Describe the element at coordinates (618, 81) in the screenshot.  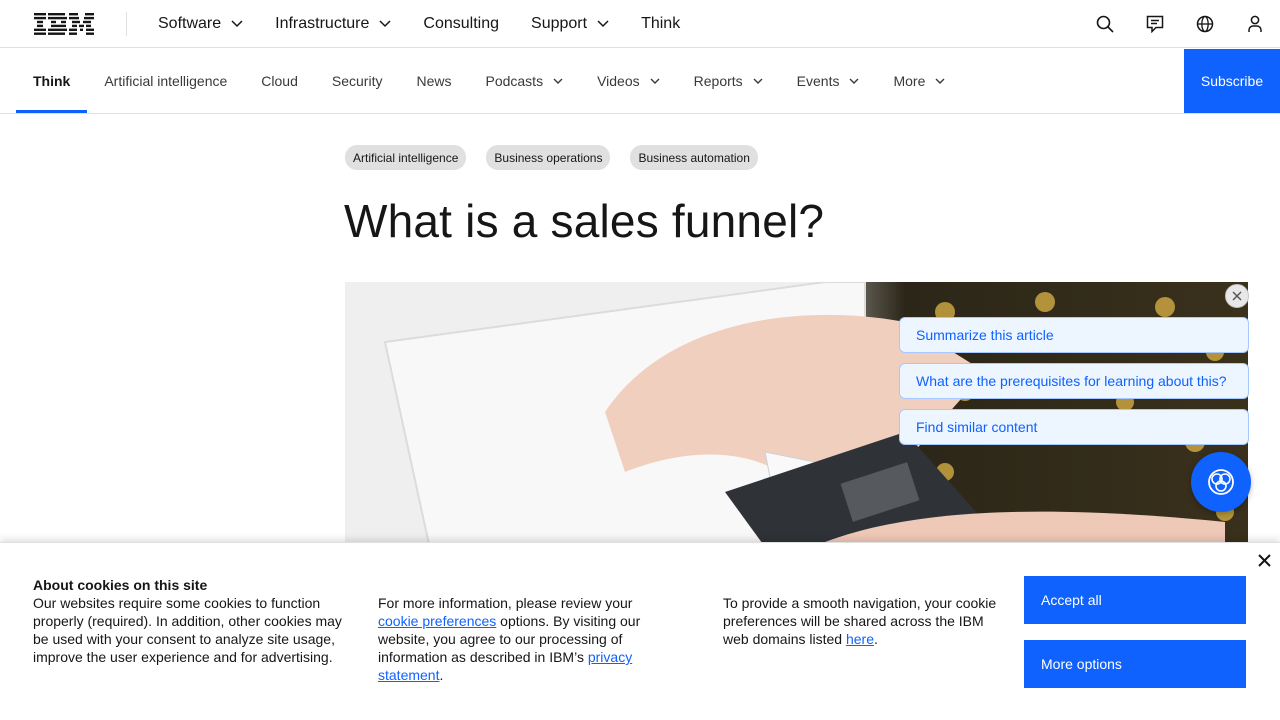
I see `subnav-label: Videos` at that location.